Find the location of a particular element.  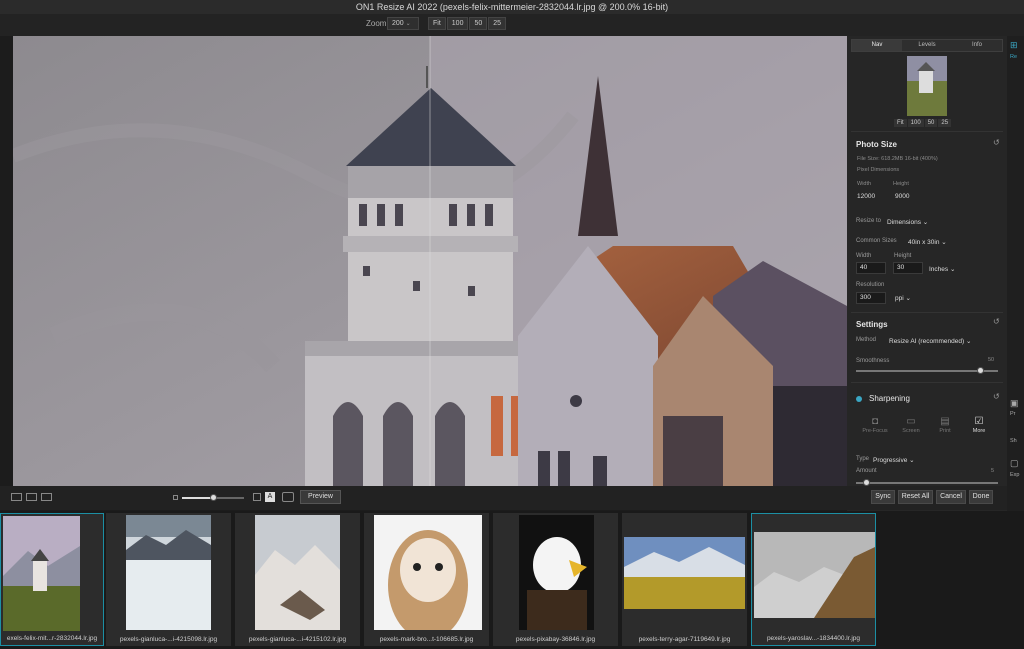

resize-to-label: Resize to is located at coordinates (869, 221).